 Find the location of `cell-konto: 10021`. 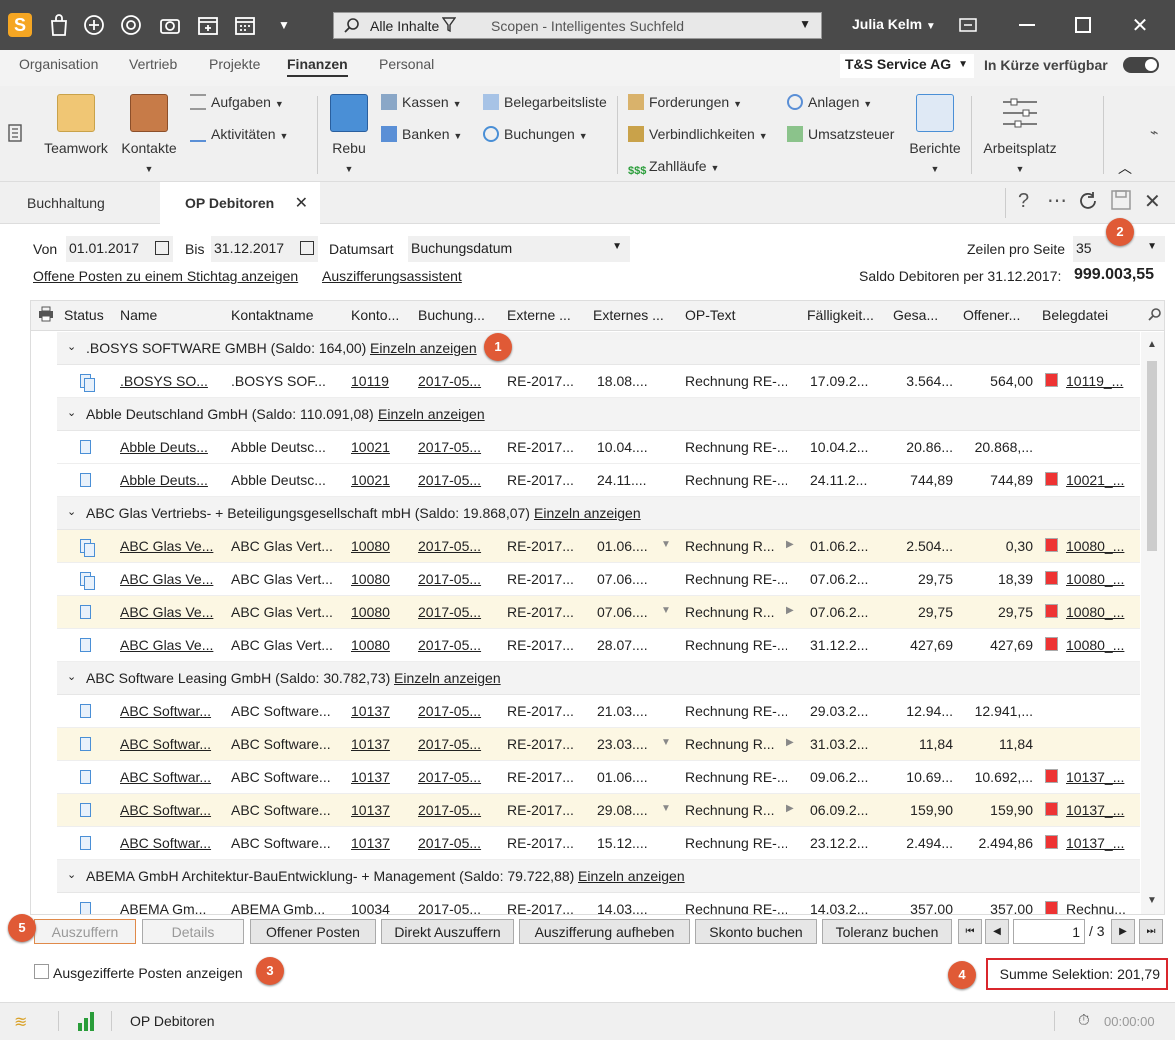

cell-konto: 10021 is located at coordinates (376, 447).